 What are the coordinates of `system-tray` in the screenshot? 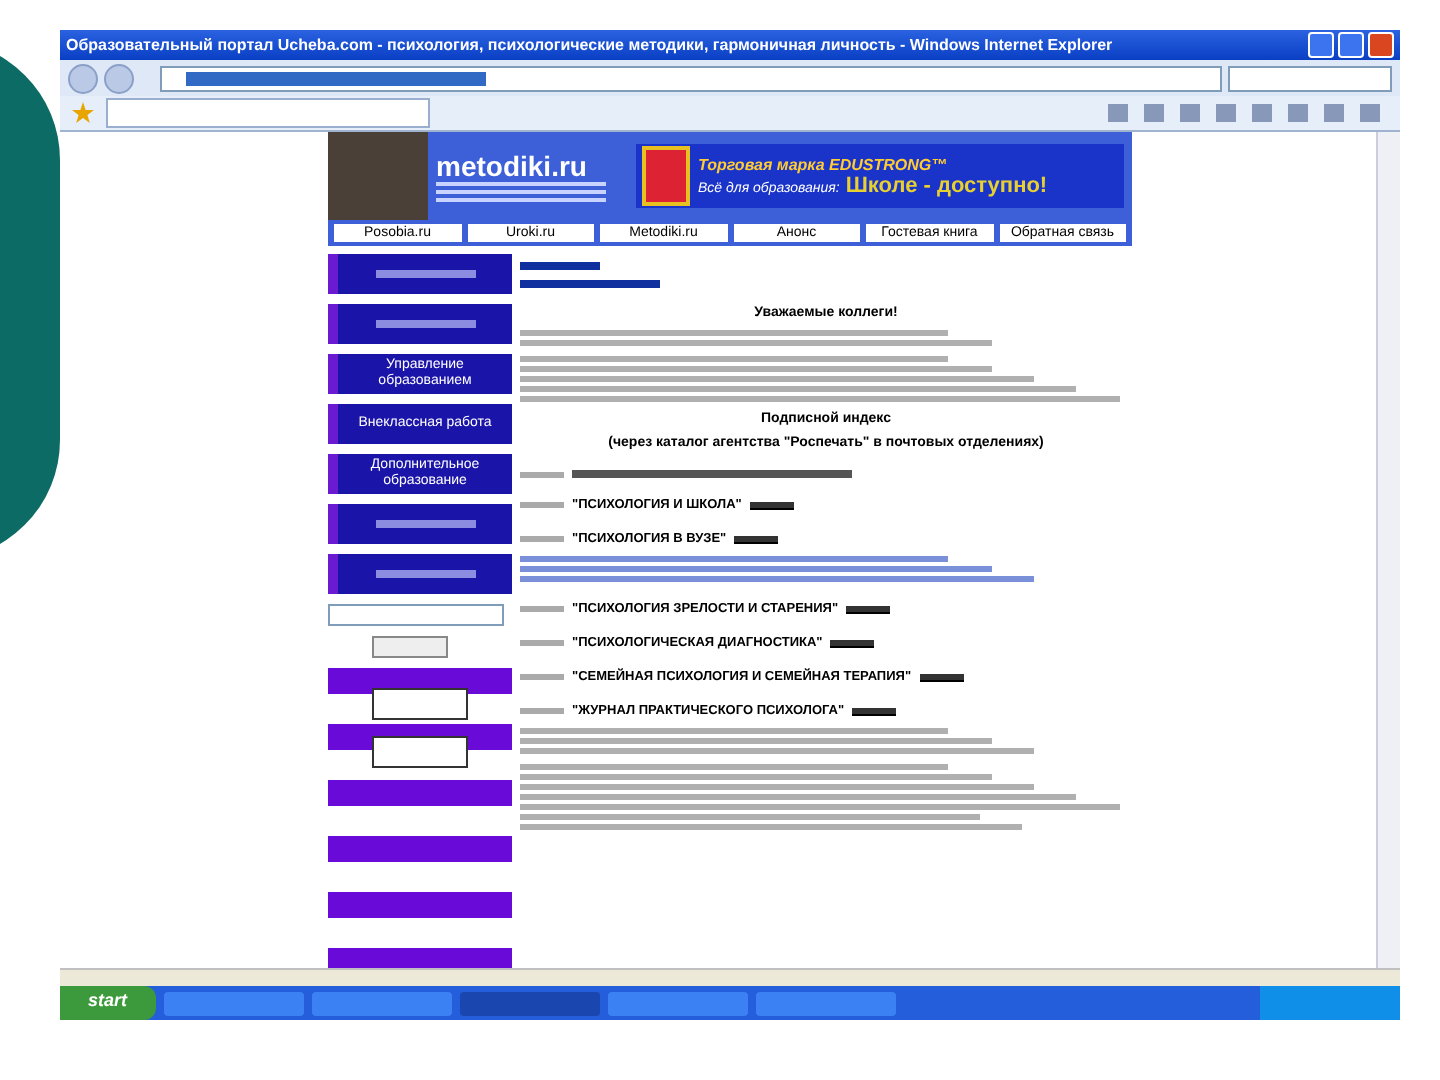 It's located at (1330, 1003).